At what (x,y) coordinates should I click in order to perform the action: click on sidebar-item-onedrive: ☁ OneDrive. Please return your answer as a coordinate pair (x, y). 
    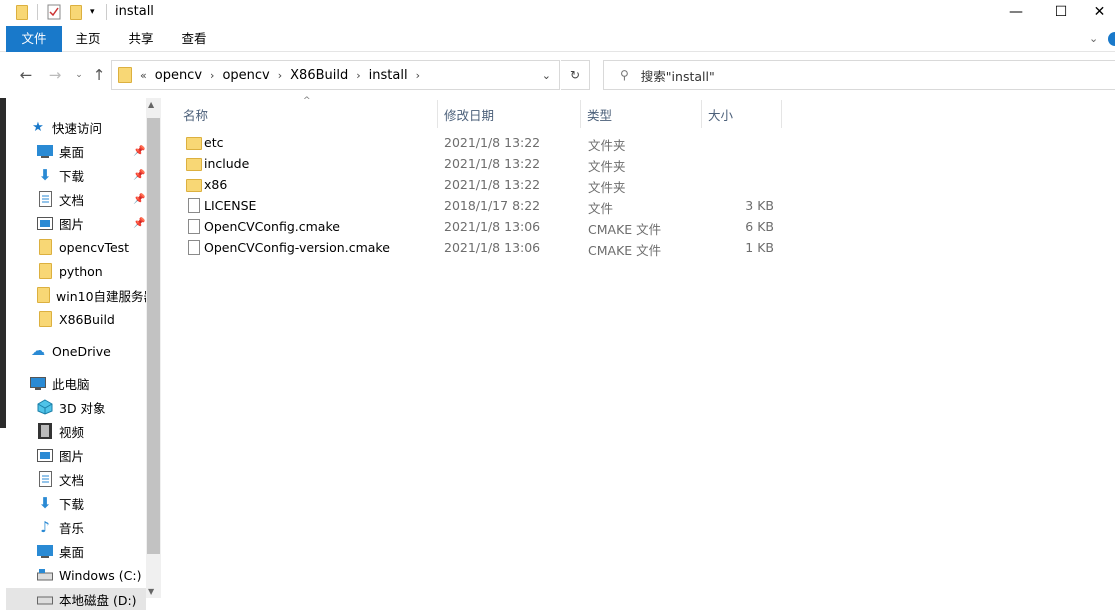
    Looking at the image, I should click on (70, 351).